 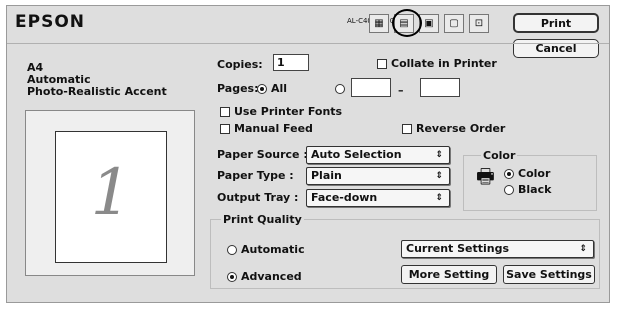 I want to click on quality-settings-select: Current Settings ⇕, so click(x=497, y=249).